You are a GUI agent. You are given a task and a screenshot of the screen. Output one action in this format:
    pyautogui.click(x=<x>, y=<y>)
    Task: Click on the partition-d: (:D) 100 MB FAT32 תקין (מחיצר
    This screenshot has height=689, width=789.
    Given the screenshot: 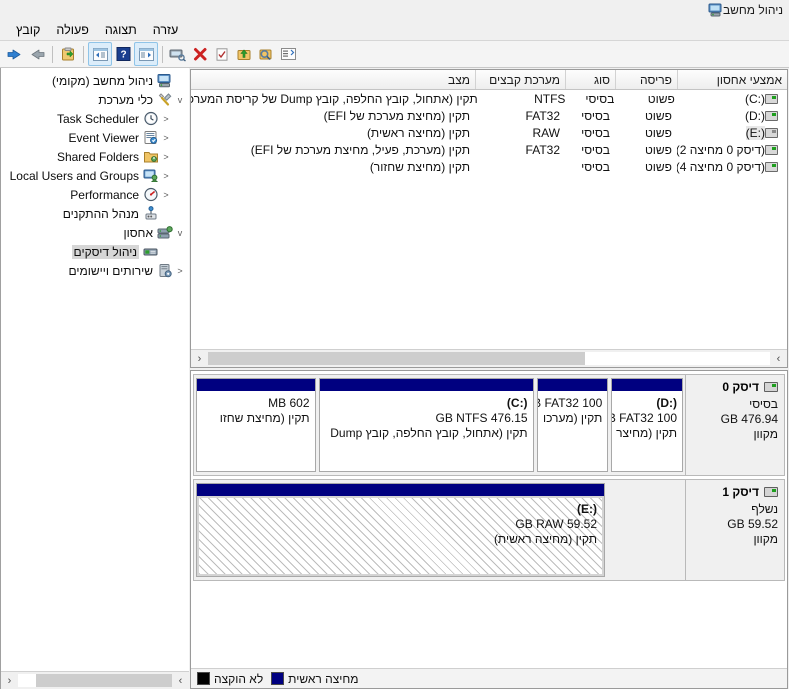 What is the action you would take?
    pyautogui.click(x=647, y=425)
    